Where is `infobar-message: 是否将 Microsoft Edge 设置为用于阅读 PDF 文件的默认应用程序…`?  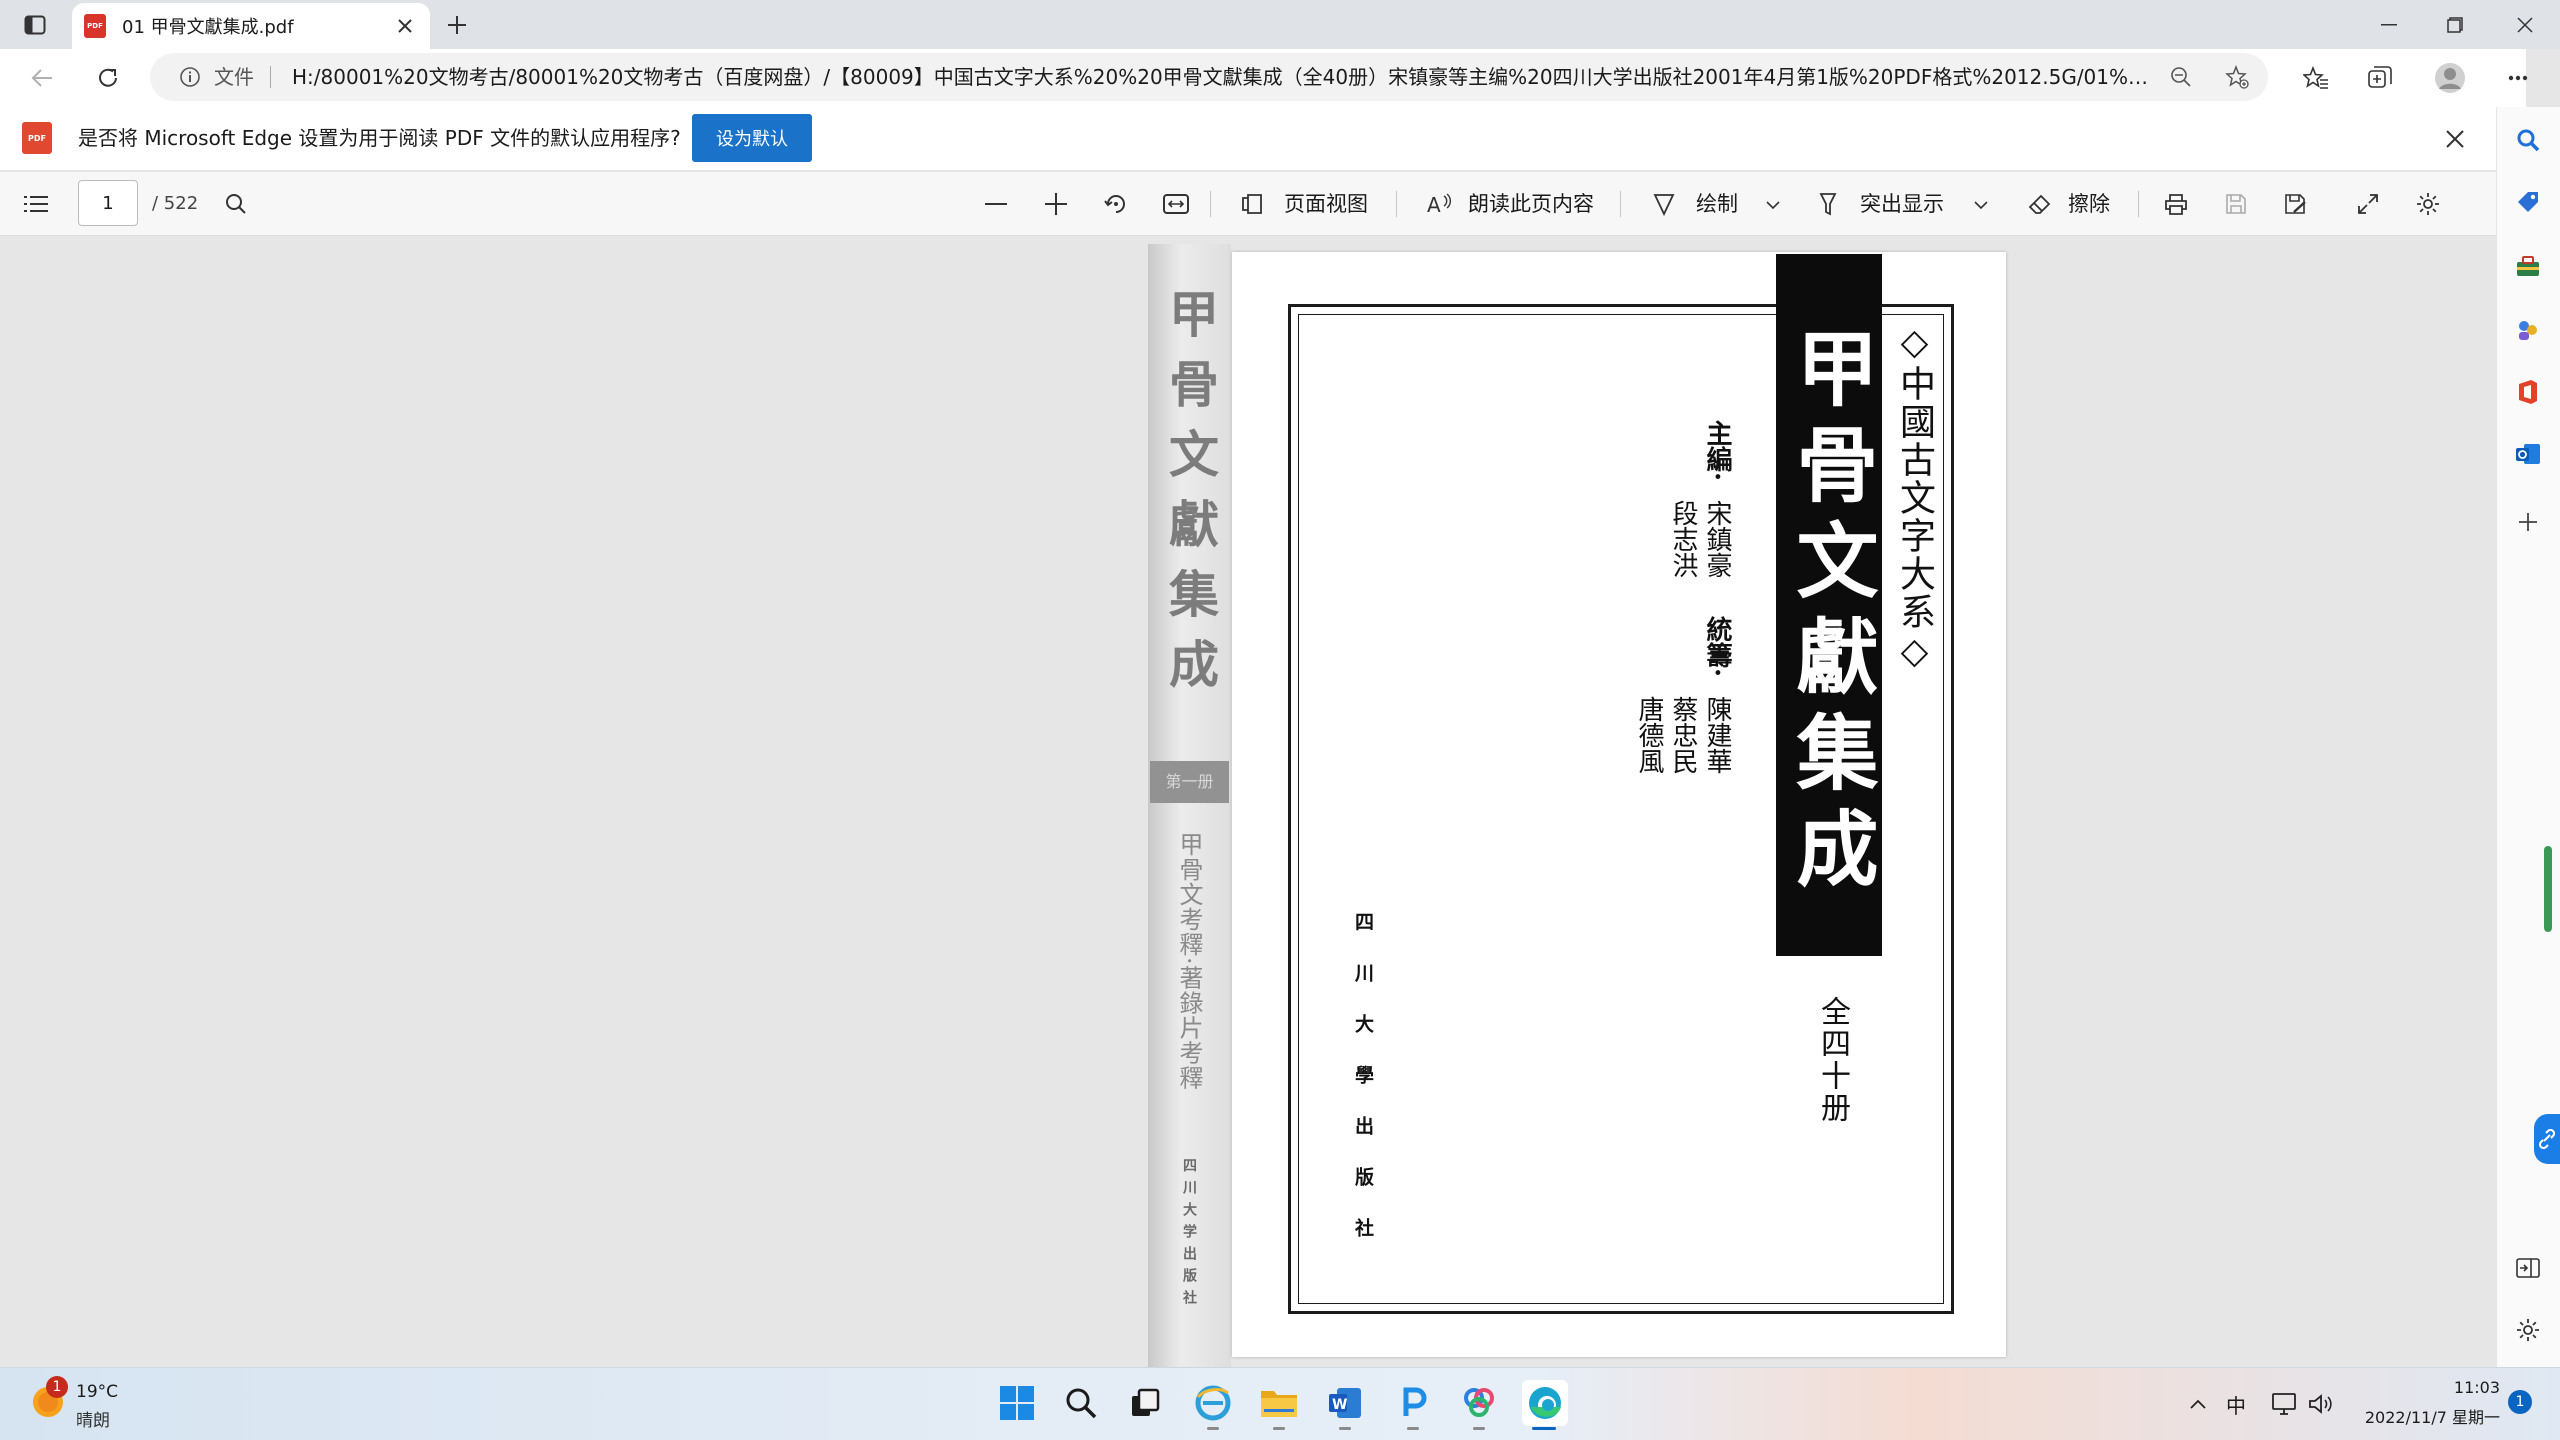
infobar-message: 是否将 Microsoft Edge 设置为用于阅读 PDF 文件的默认应用程序… is located at coordinates (379, 138).